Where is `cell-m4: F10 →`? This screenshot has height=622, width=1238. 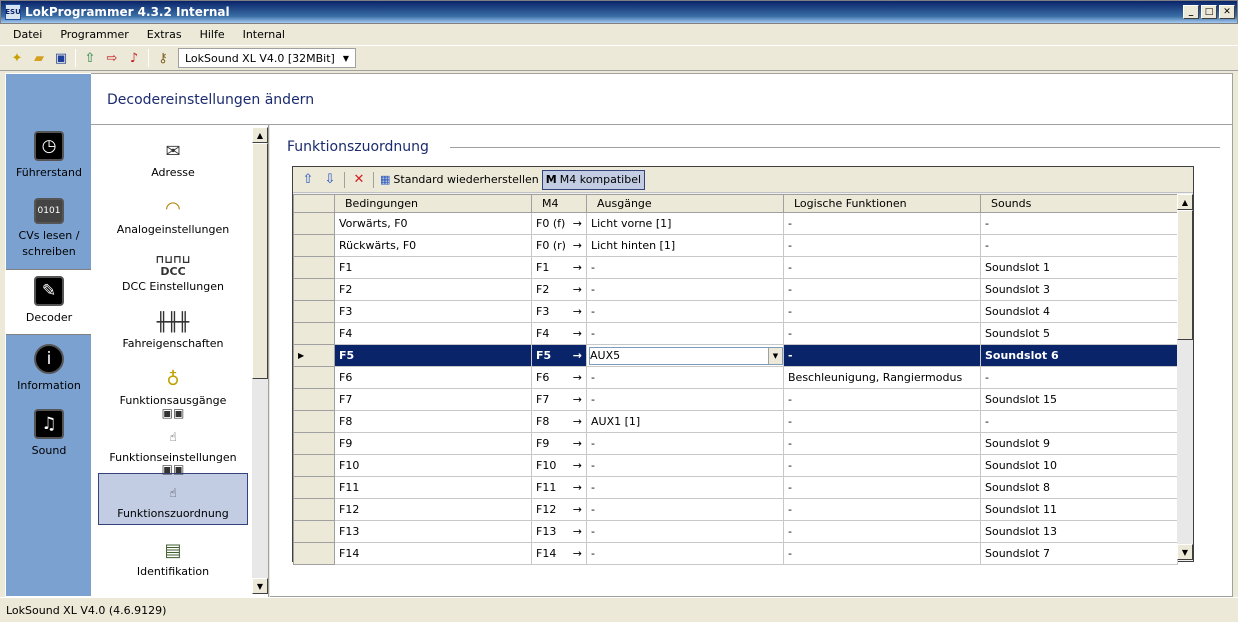
cell-m4: F10 → is located at coordinates (559, 465).